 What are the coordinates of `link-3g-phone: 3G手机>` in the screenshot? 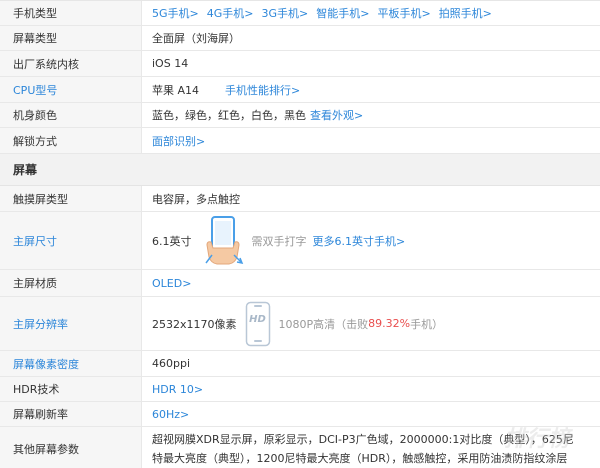 It's located at (285, 13).